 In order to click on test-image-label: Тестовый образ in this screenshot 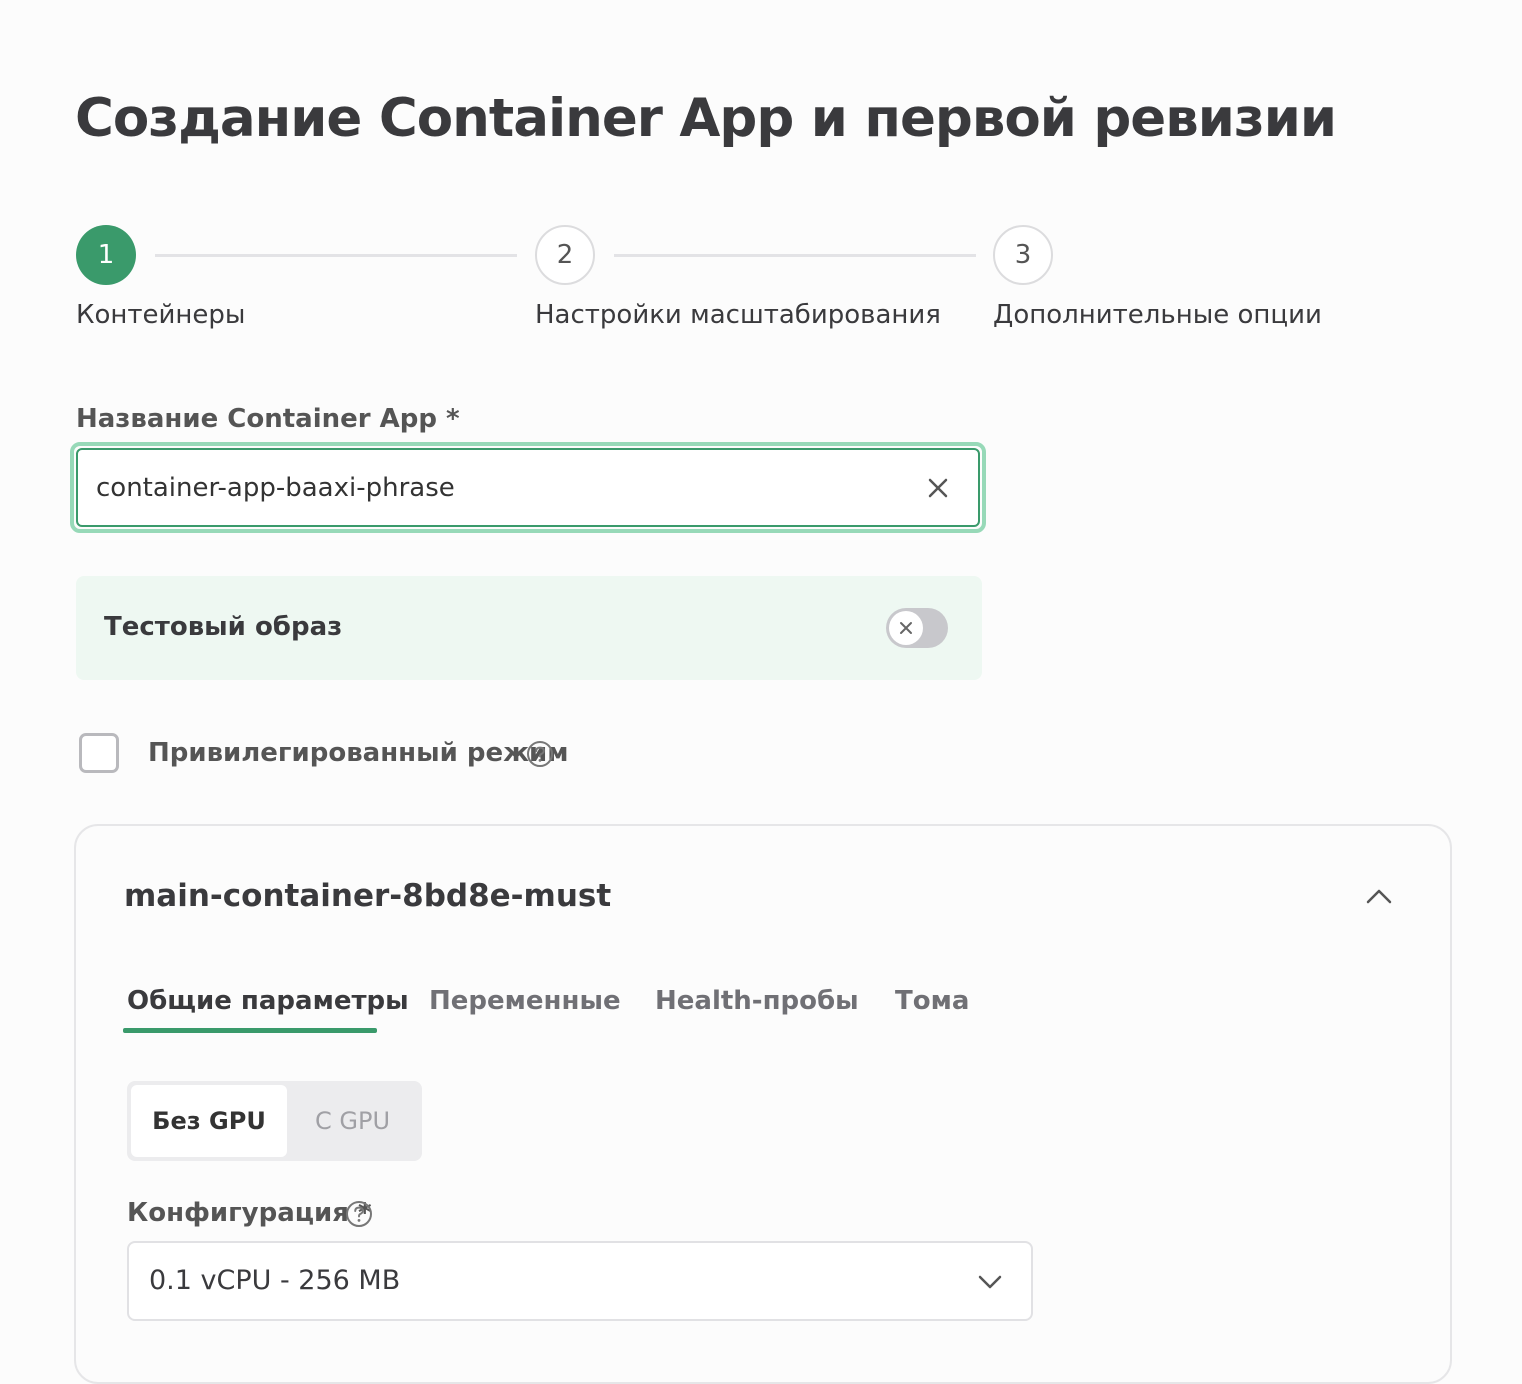, I will do `click(223, 627)`.